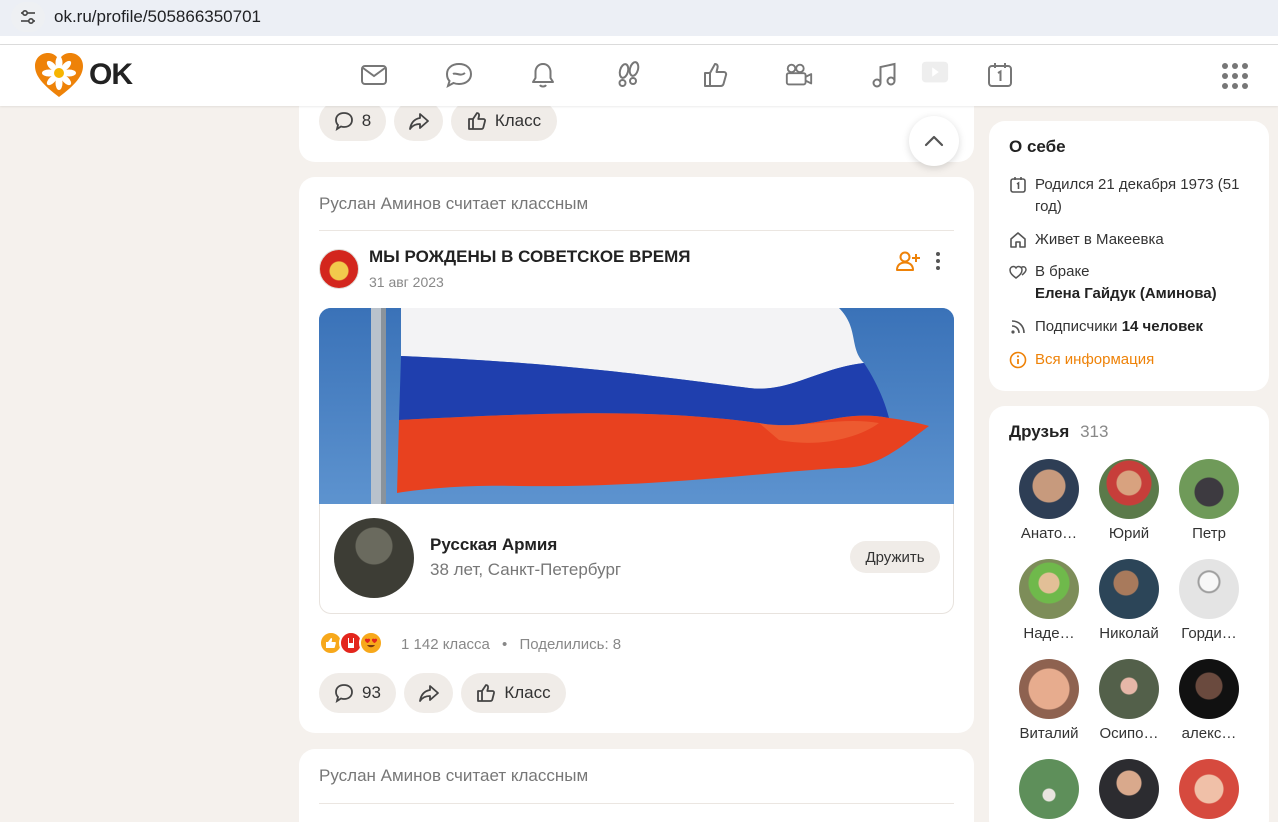 The width and height of the screenshot is (1278, 822). Describe the element at coordinates (1235, 76) in the screenshot. I see `apps-grid-icon` at that location.